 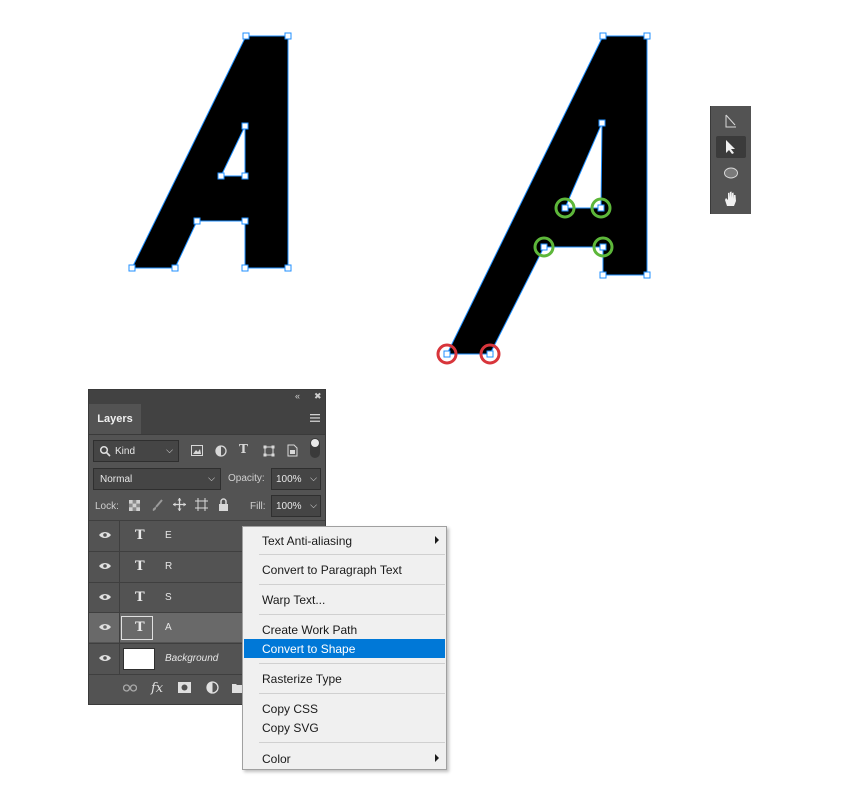 What do you see at coordinates (730, 160) in the screenshot?
I see `tool-strip` at bounding box center [730, 160].